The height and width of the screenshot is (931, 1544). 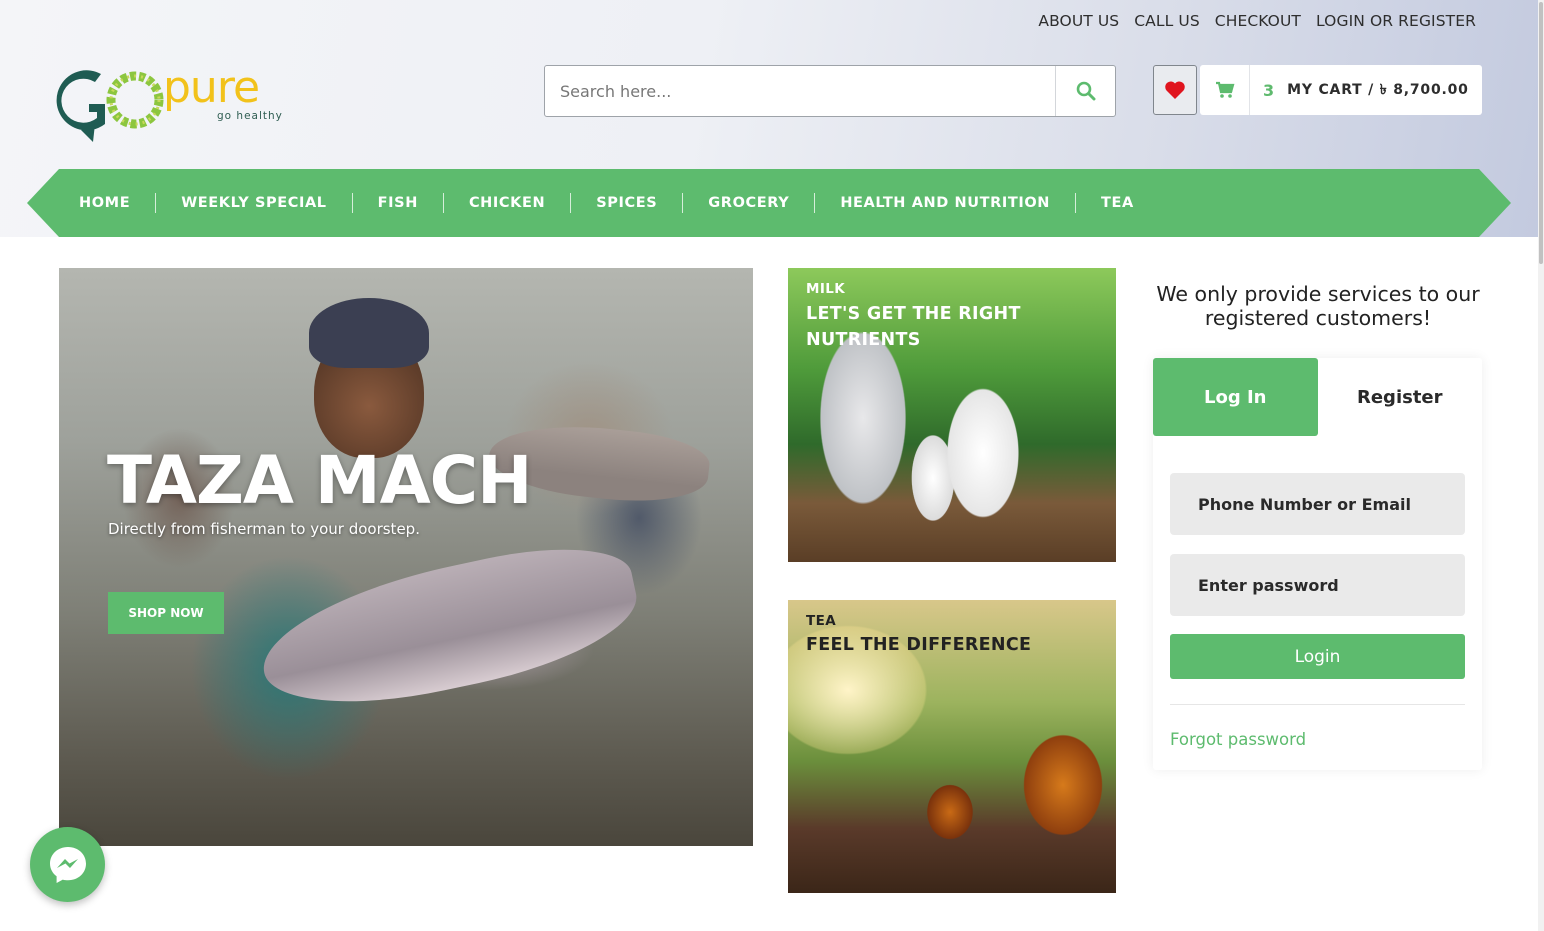 I want to click on search-bar, so click(x=830, y=91).